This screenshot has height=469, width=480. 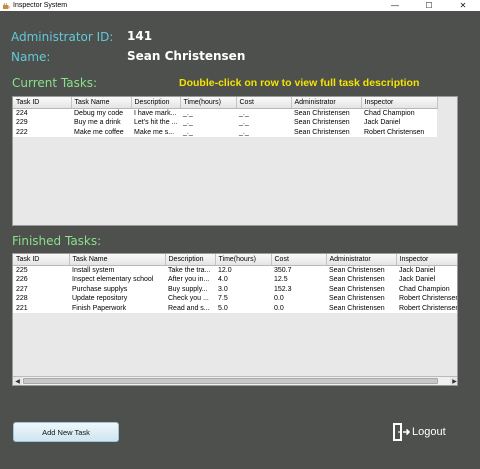 I want to click on app-icon, so click(x=6, y=6).